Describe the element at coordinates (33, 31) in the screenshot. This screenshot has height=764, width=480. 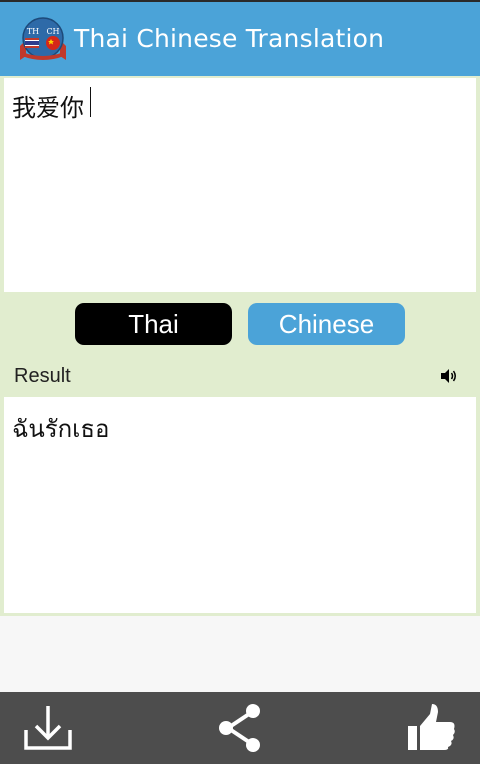
I see `logo-text-left: TH` at that location.